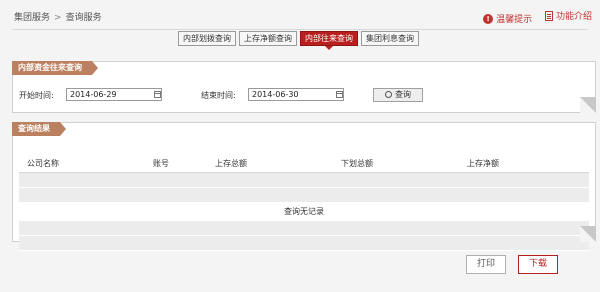  Describe the element at coordinates (218, 95) in the screenshot. I see `end-date-label: 结束时间:` at that location.